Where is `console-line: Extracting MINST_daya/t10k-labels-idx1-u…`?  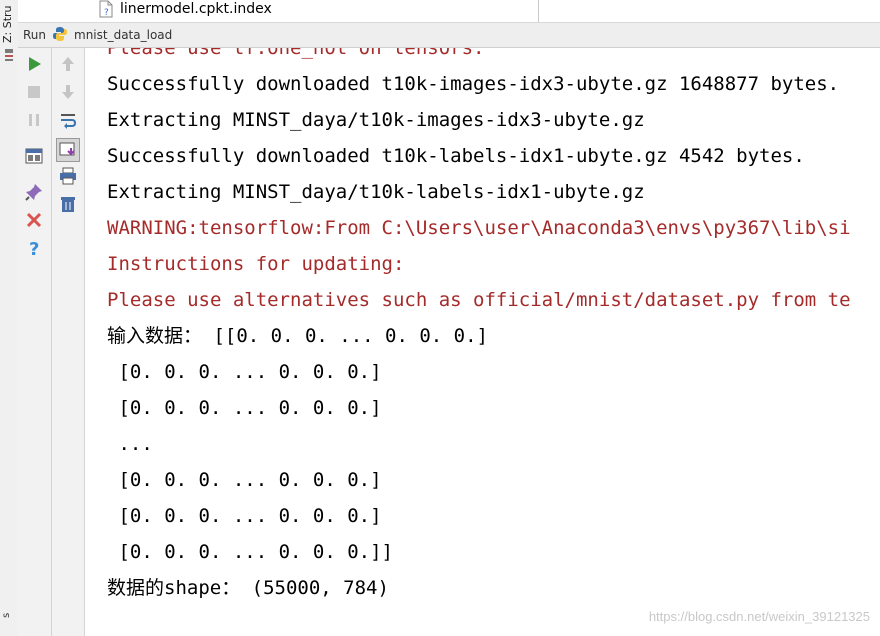
console-line: Extracting MINST_daya/t10k-labels-idx1-u… is located at coordinates (376, 192).